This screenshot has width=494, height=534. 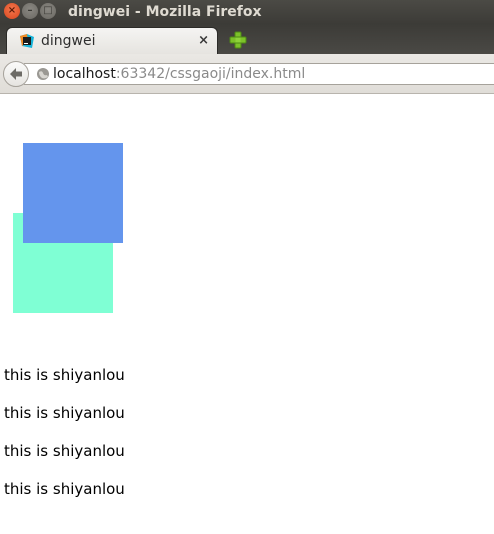 What do you see at coordinates (27, 41) in the screenshot?
I see `webstorm-icon` at bounding box center [27, 41].